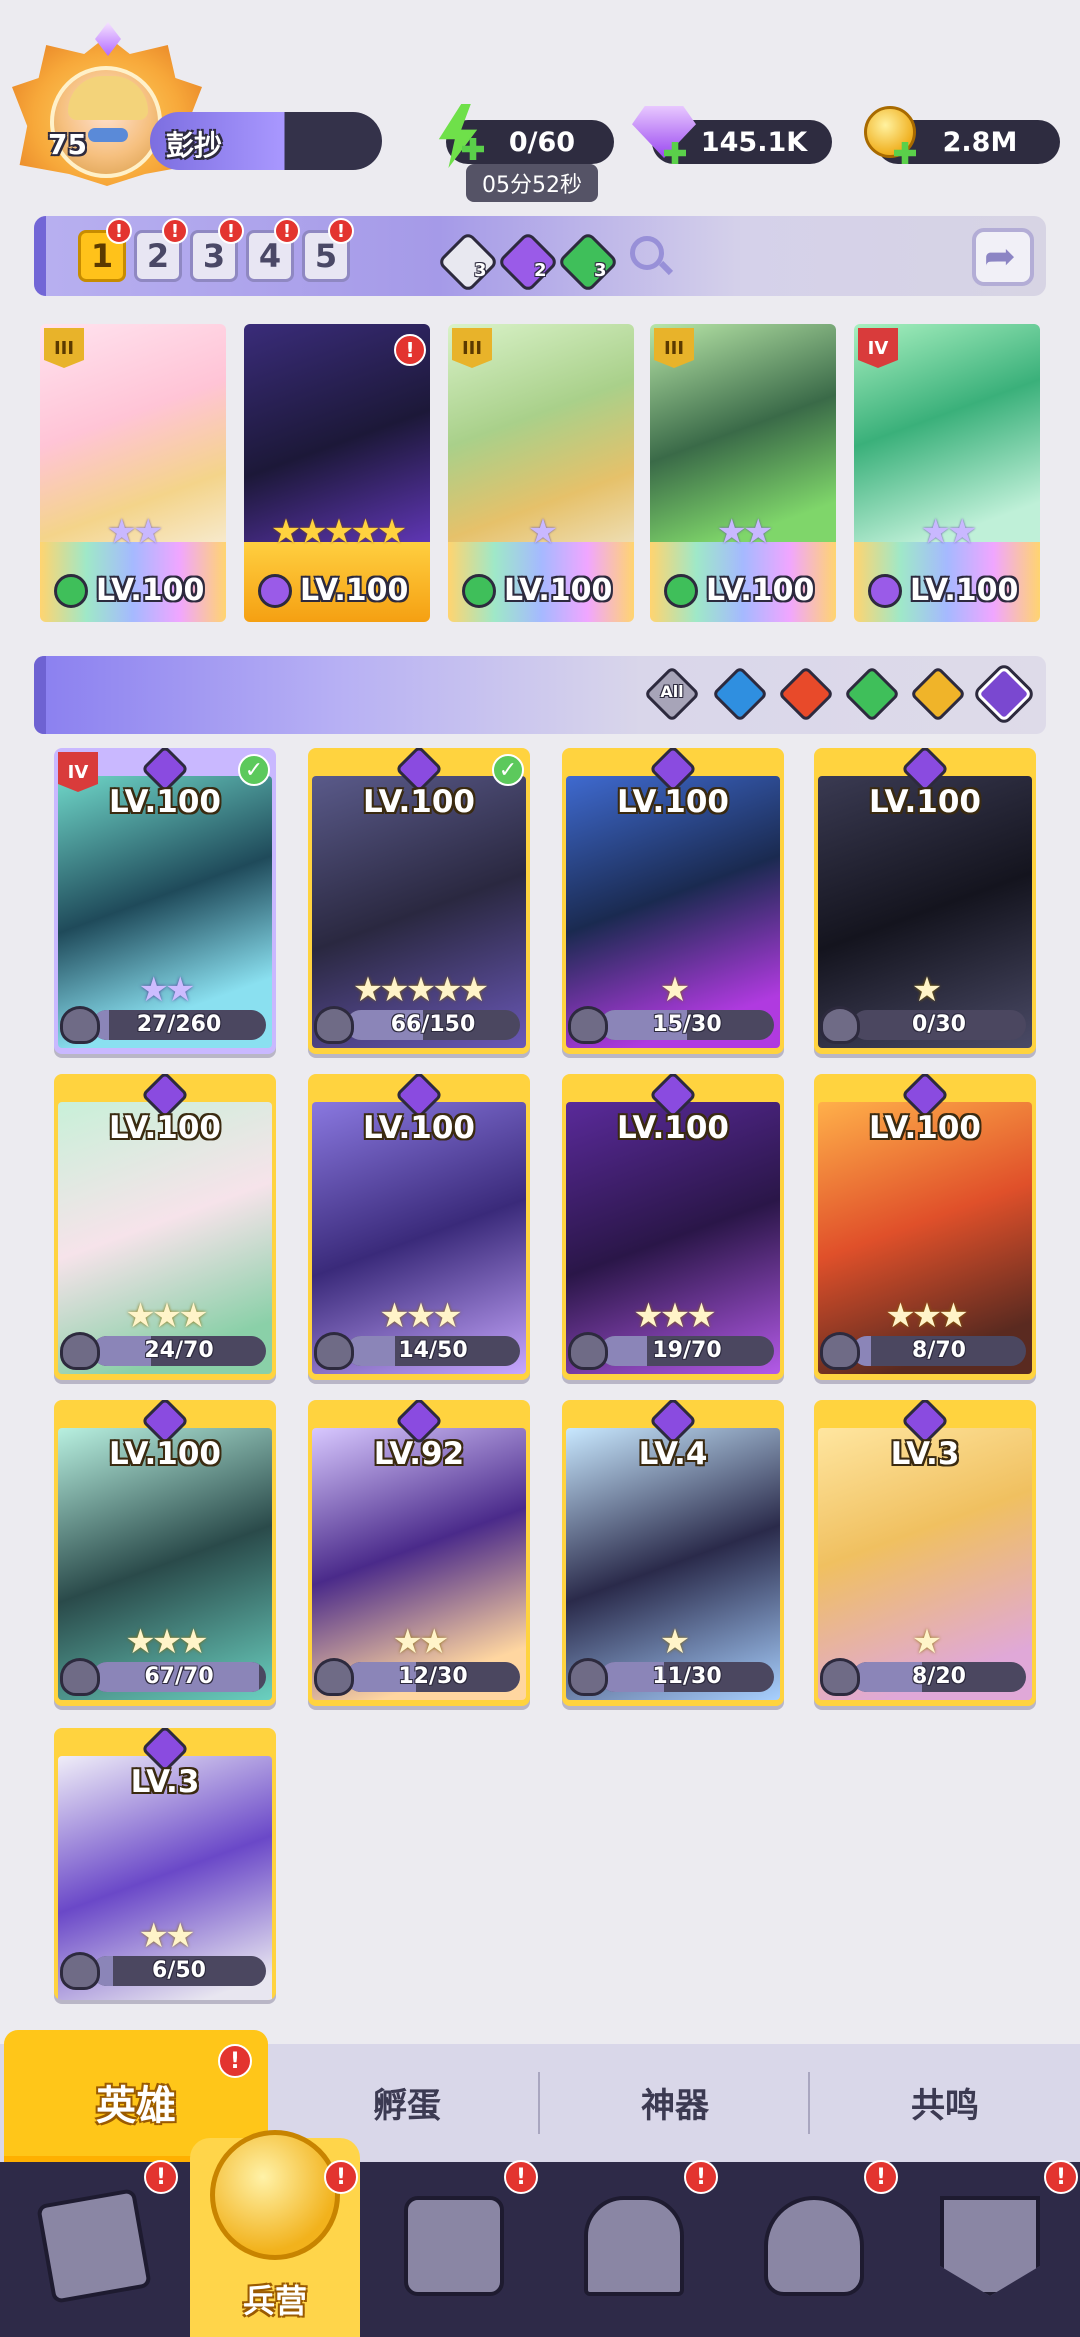 The image size is (1080, 2337). Describe the element at coordinates (161, 2177) in the screenshot. I see `nav-cards-alert-icon: !` at that location.